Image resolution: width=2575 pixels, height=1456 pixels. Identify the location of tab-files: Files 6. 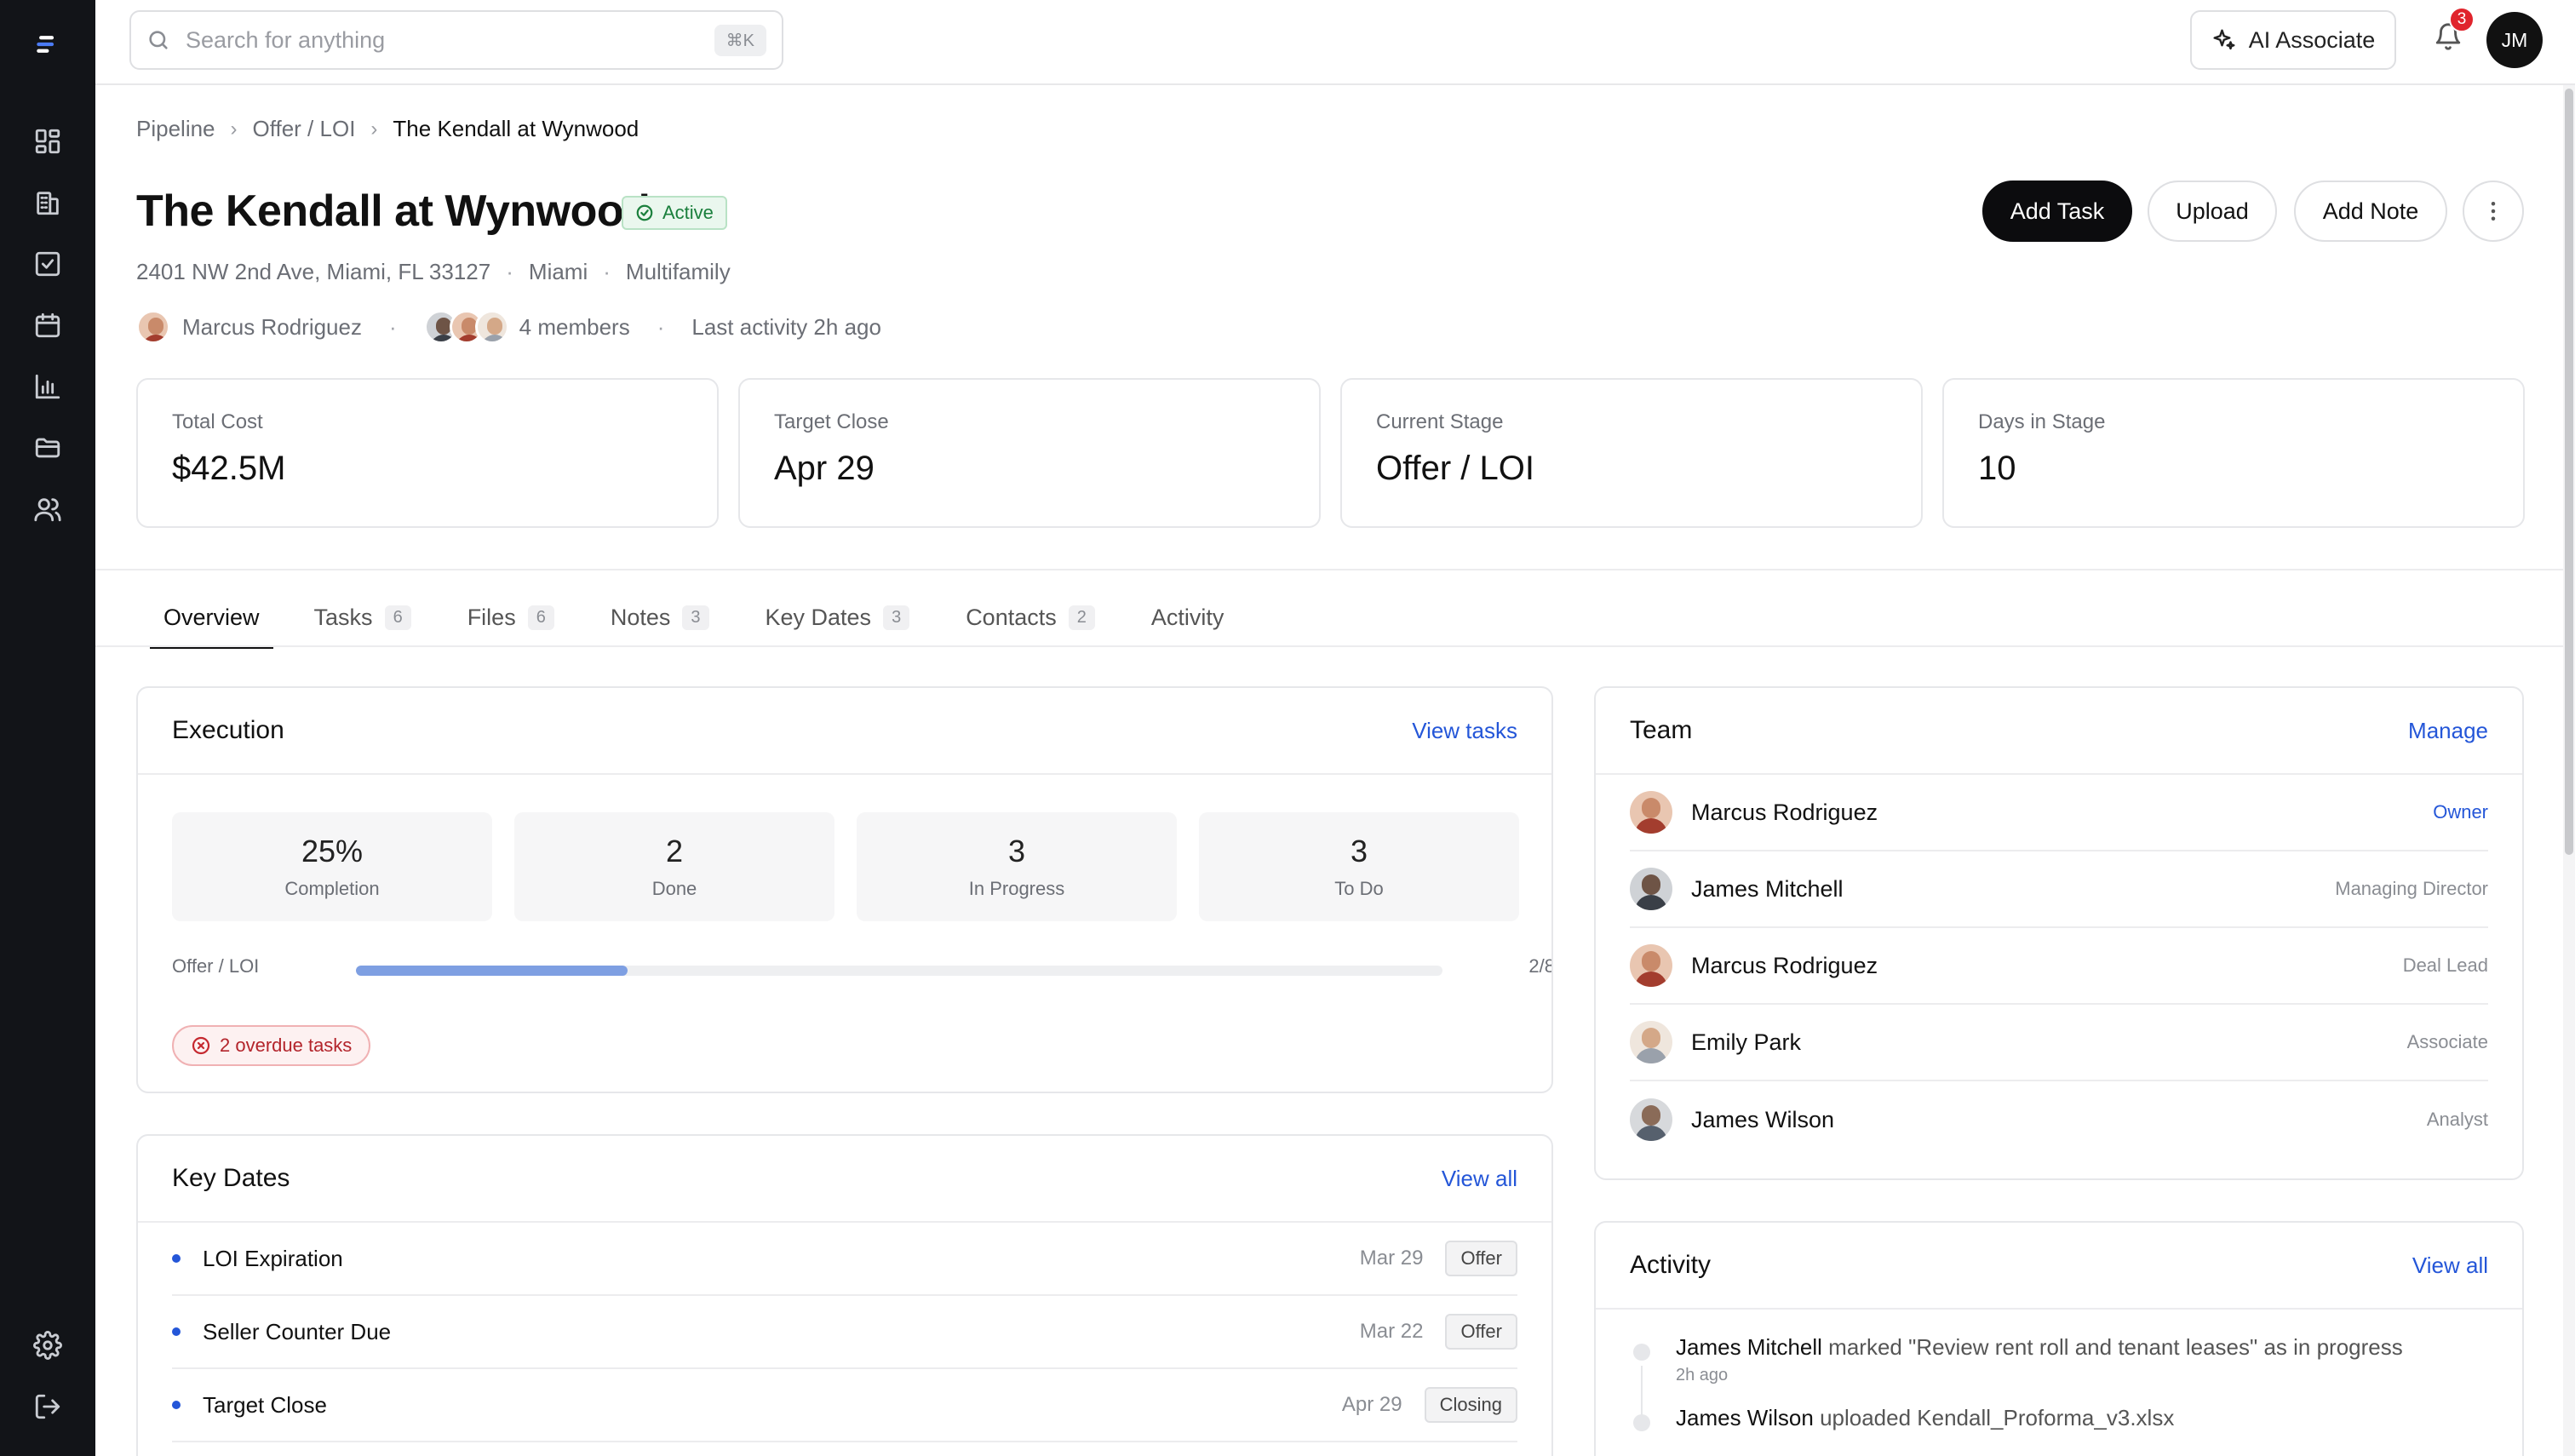
(511, 617).